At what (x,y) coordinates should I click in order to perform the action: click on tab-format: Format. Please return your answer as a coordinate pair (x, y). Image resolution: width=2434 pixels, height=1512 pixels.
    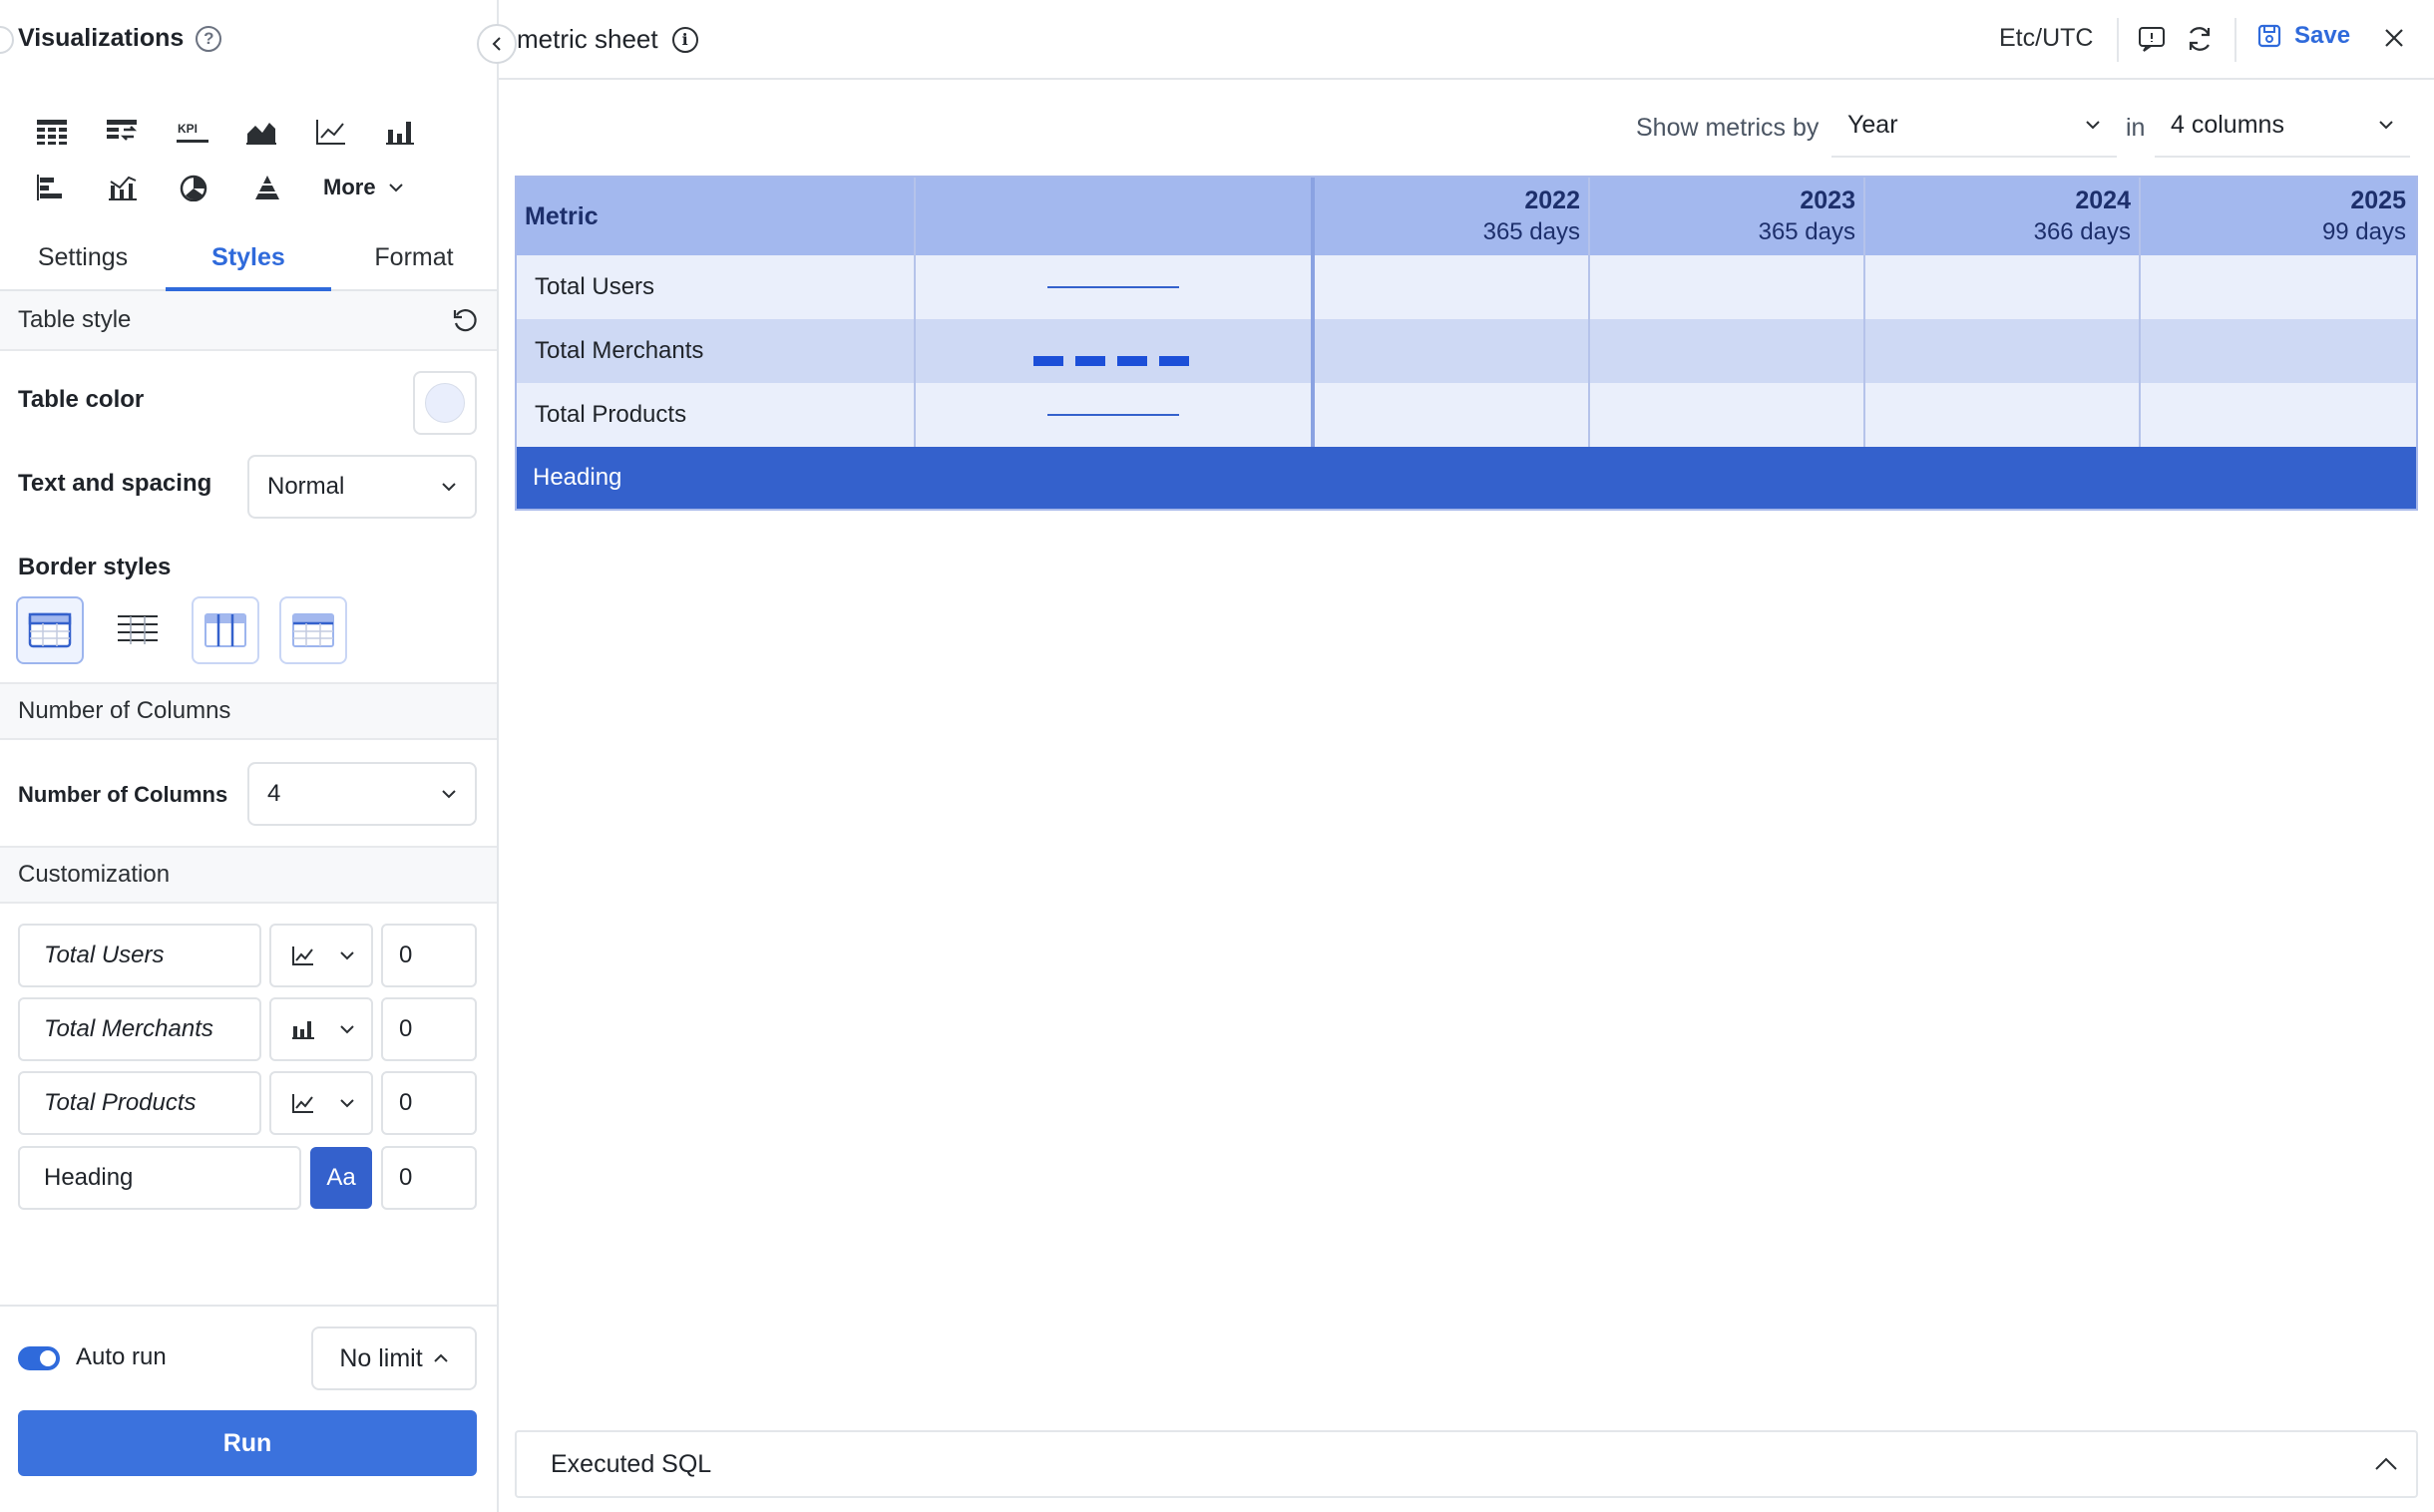
    Looking at the image, I should click on (414, 257).